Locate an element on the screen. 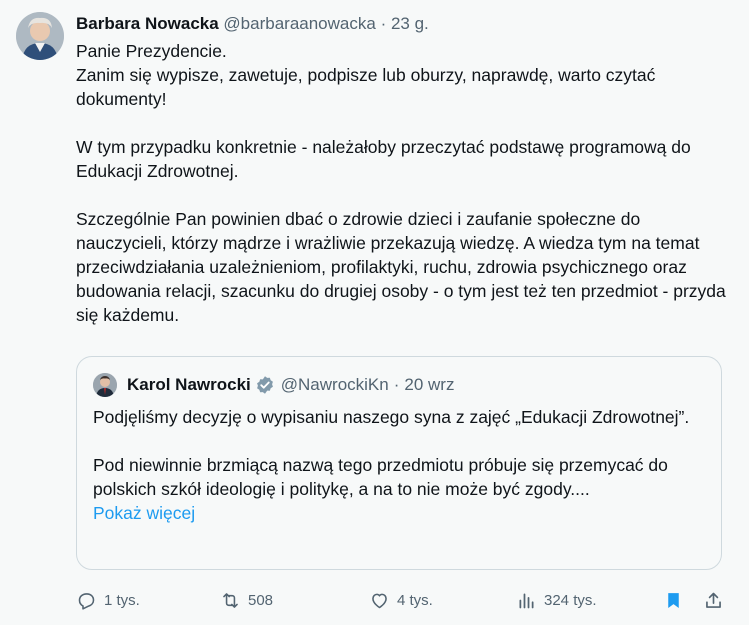 The width and height of the screenshot is (749, 625). show-more-link: Pokaż więcej is located at coordinates (399, 513).